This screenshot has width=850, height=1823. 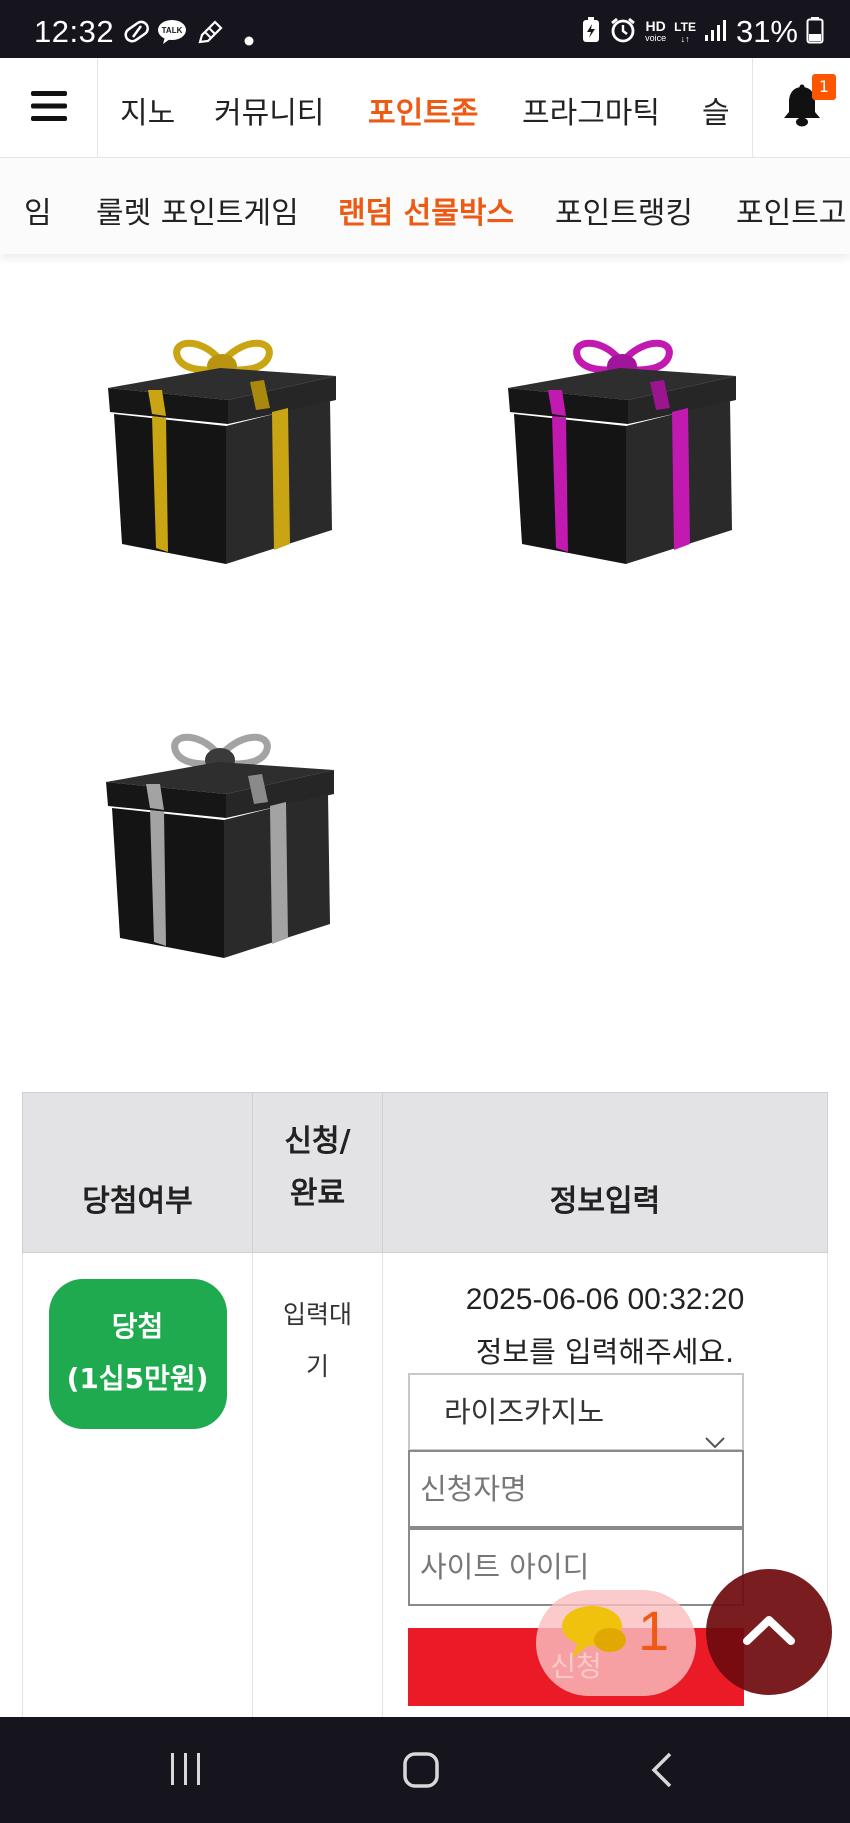 I want to click on back-icon, so click(x=662, y=1772).